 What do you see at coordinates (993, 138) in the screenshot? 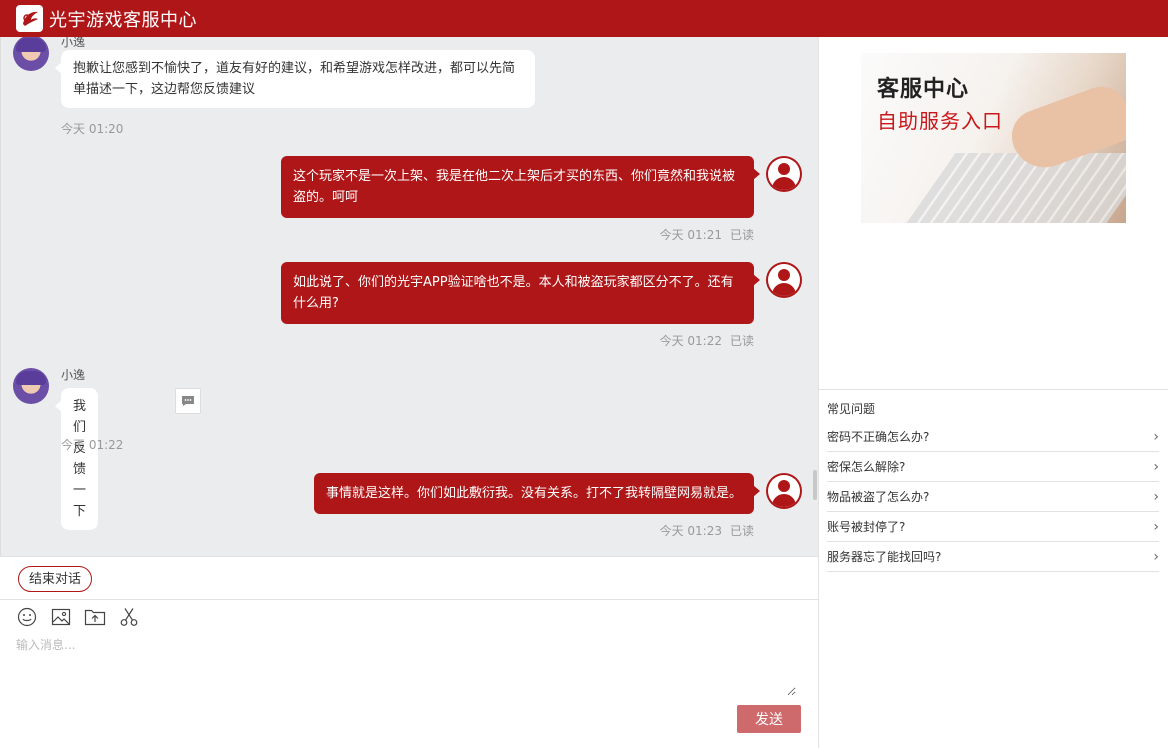
I see `self-service-banner: 客服中心 自助服务入口` at bounding box center [993, 138].